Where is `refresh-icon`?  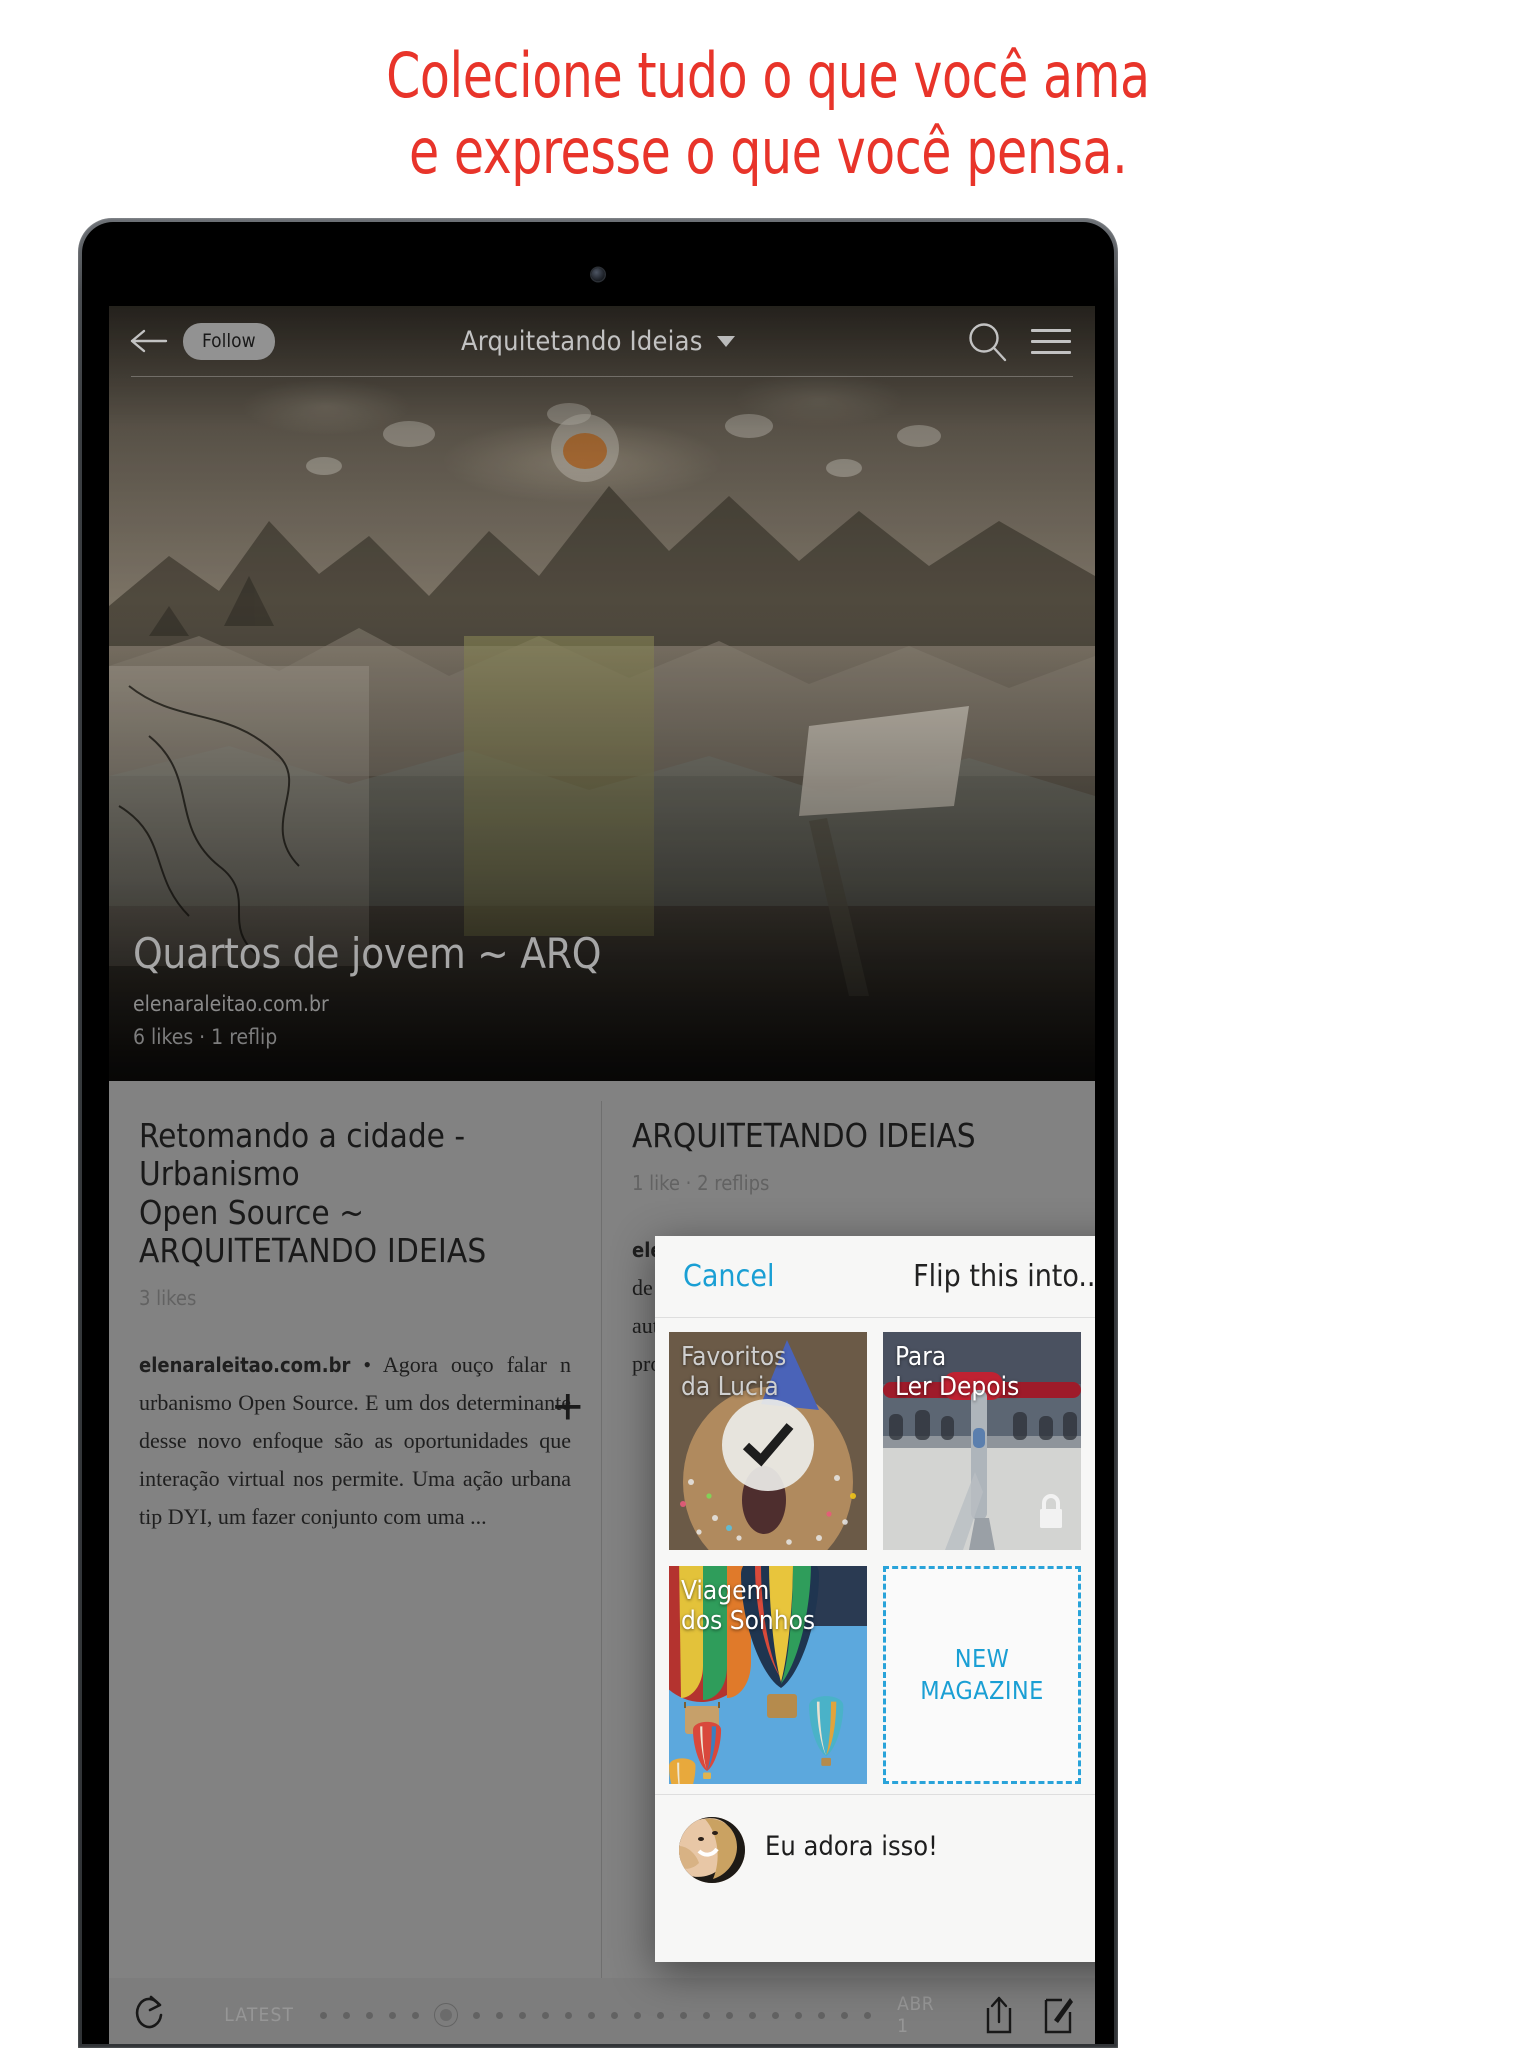 refresh-icon is located at coordinates (152, 2015).